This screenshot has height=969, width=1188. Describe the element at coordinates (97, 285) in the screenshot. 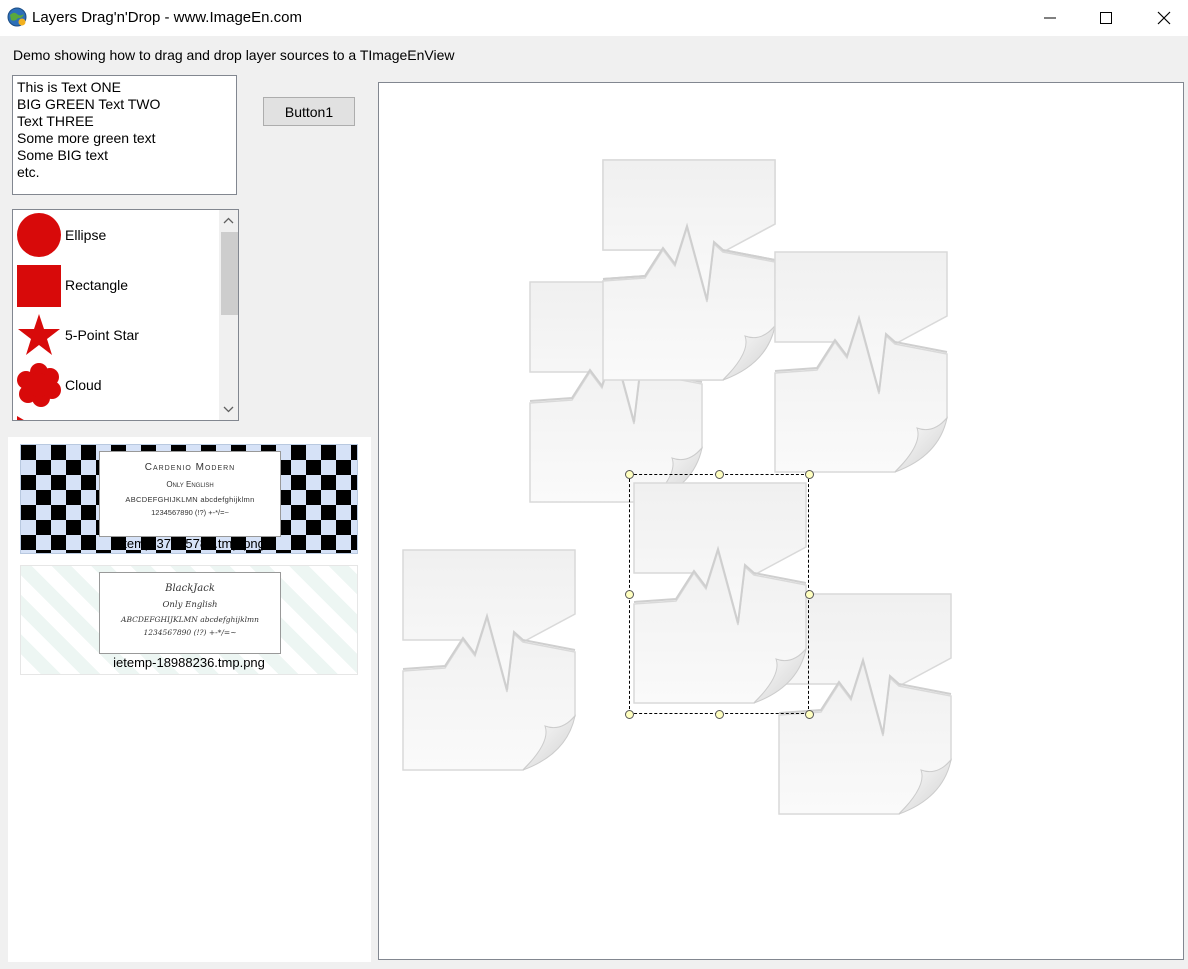

I see `shape-item-label: Rectangle` at that location.